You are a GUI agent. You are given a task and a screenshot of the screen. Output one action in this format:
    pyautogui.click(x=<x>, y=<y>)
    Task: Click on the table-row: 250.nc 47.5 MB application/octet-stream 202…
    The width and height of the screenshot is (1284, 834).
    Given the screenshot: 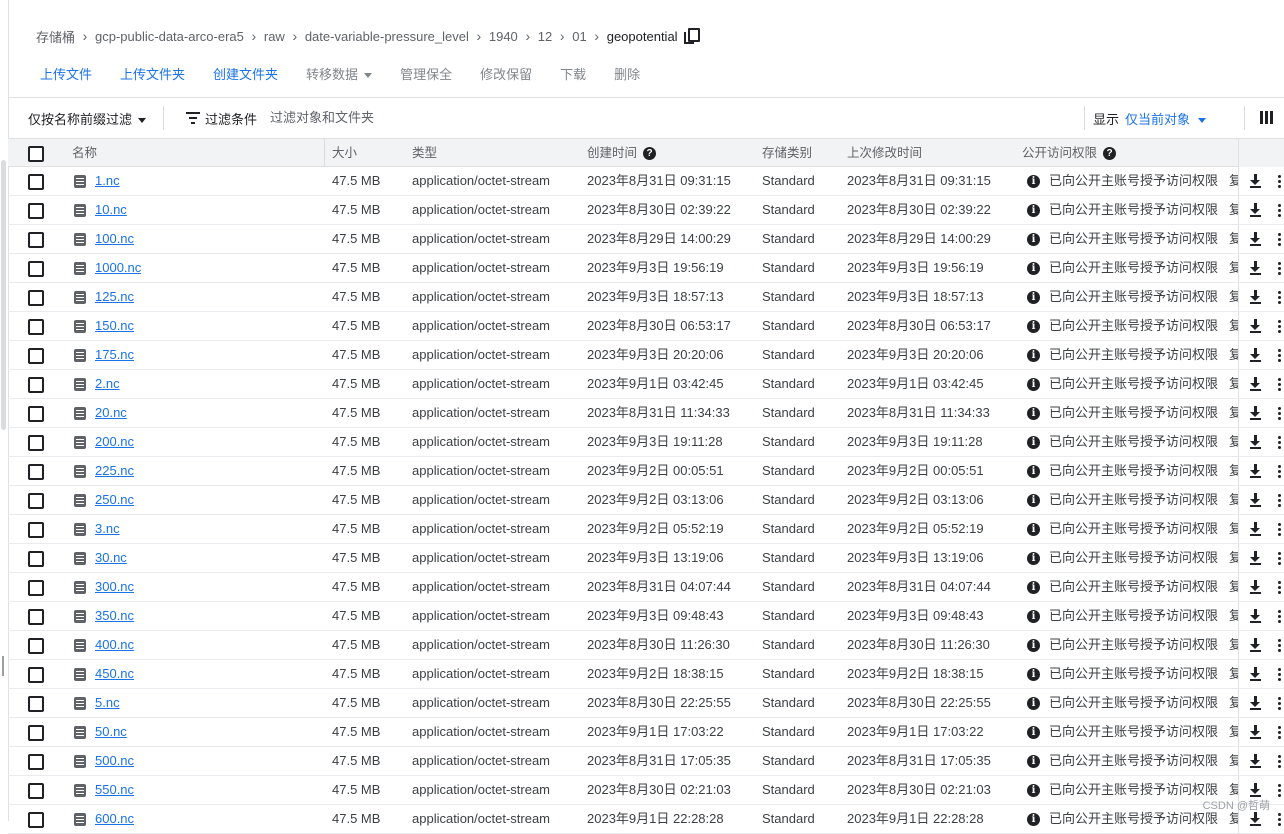 What is the action you would take?
    pyautogui.click(x=646, y=500)
    